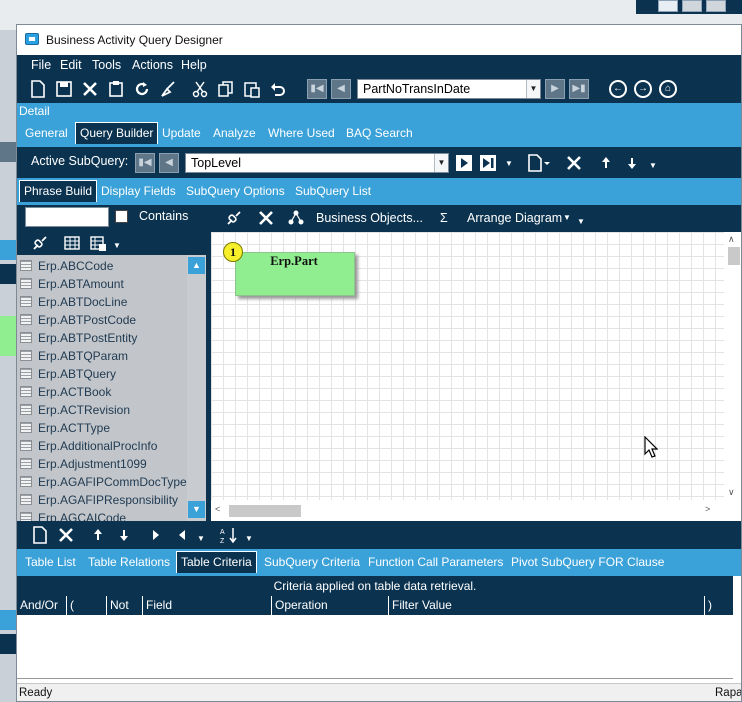 The height and width of the screenshot is (702, 742). I want to click on table-list-item: Erp.Adjustment1099, so click(102, 464).